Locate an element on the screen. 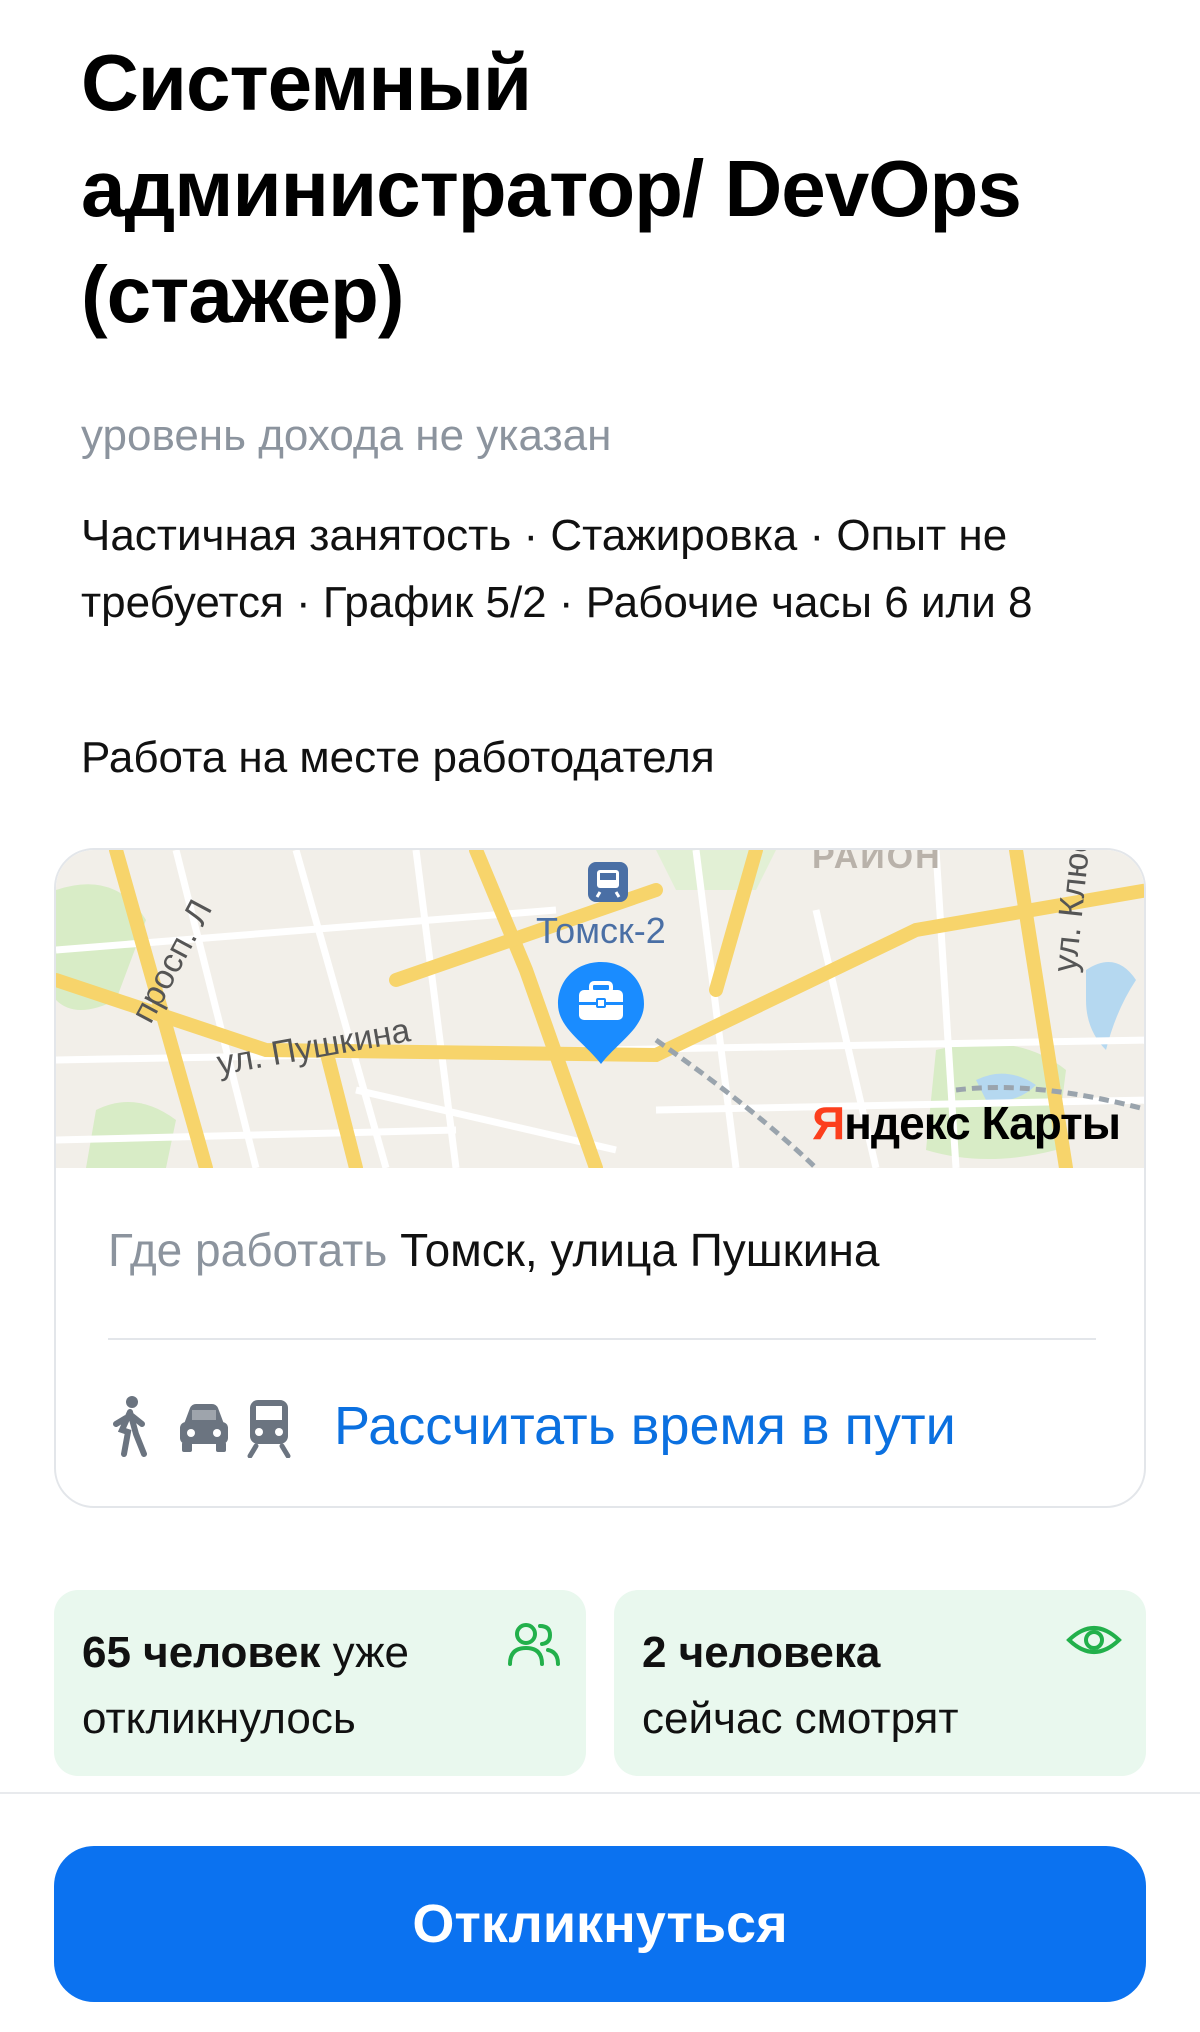 Image resolution: width=1200 pixels, height=2032 pixels. salary-text: уровень дохода не указан is located at coordinates (346, 435).